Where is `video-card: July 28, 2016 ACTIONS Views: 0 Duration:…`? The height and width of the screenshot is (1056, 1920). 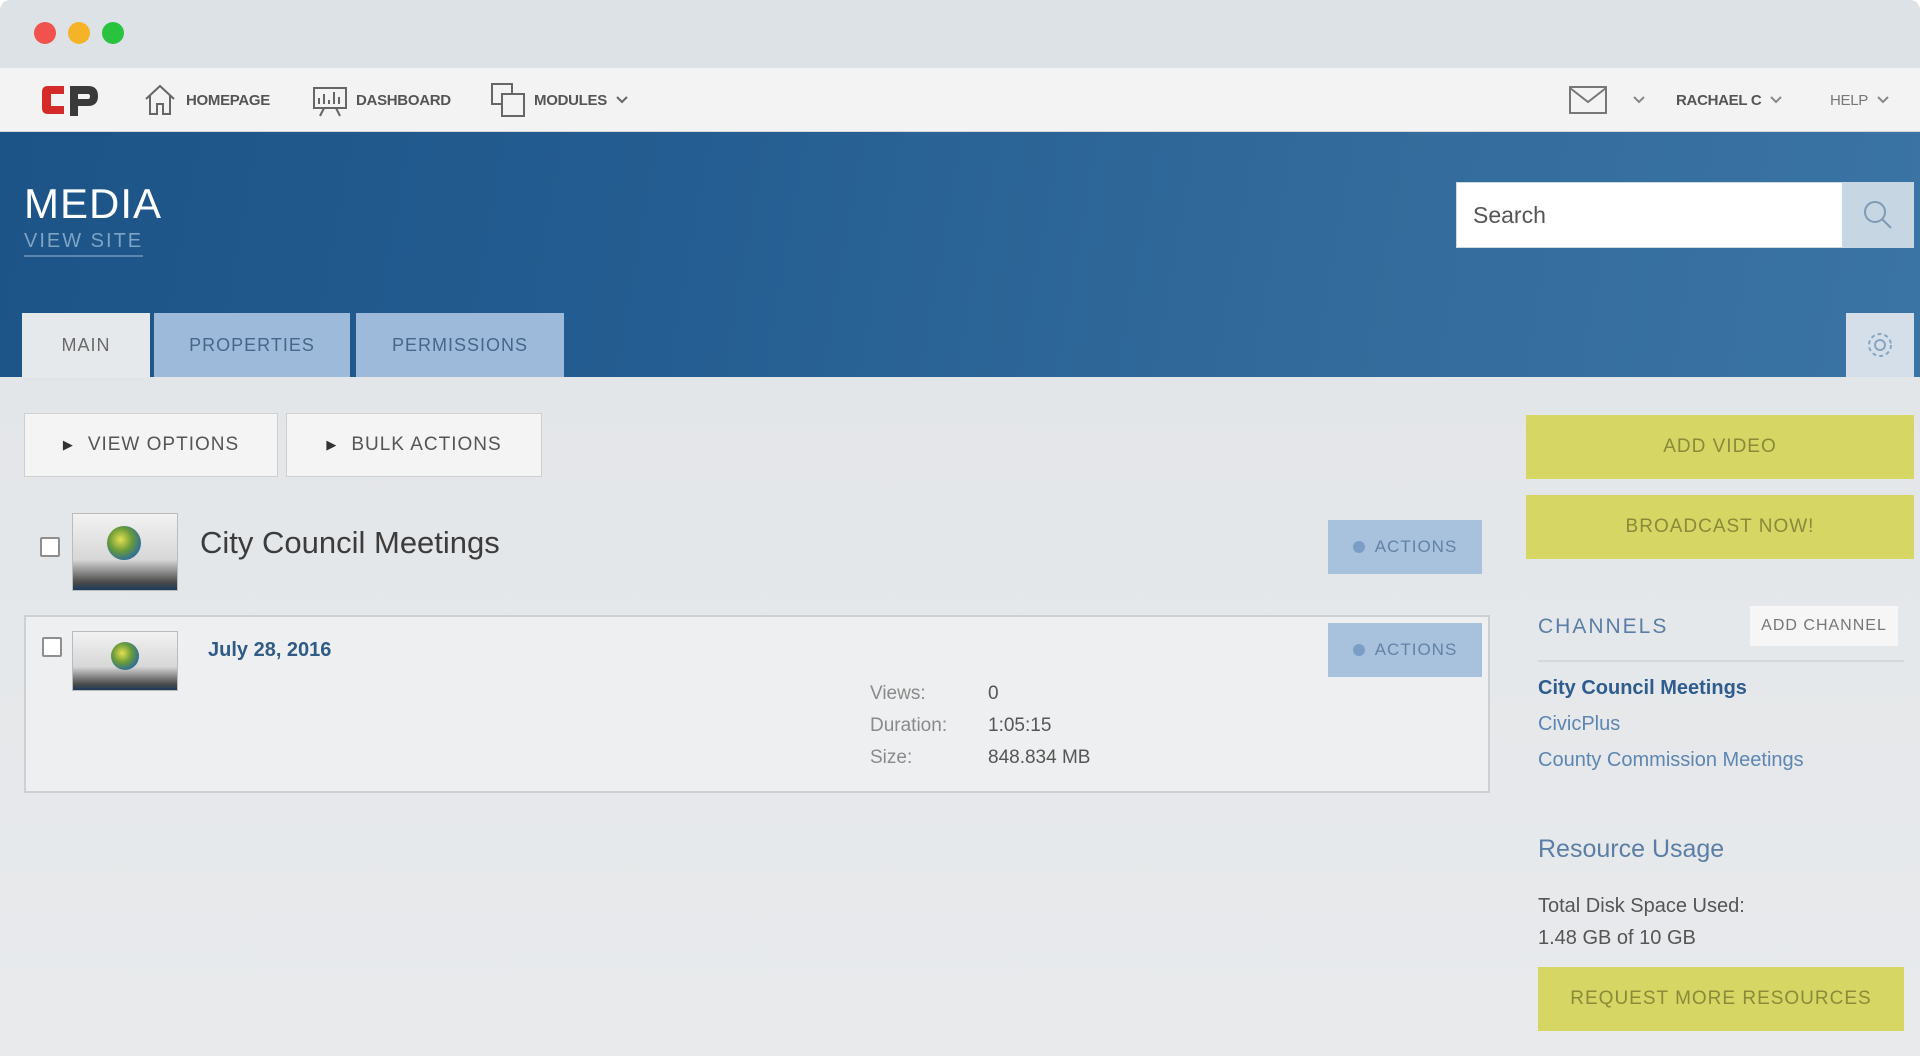 video-card: July 28, 2016 ACTIONS Views: 0 Duration:… is located at coordinates (757, 704).